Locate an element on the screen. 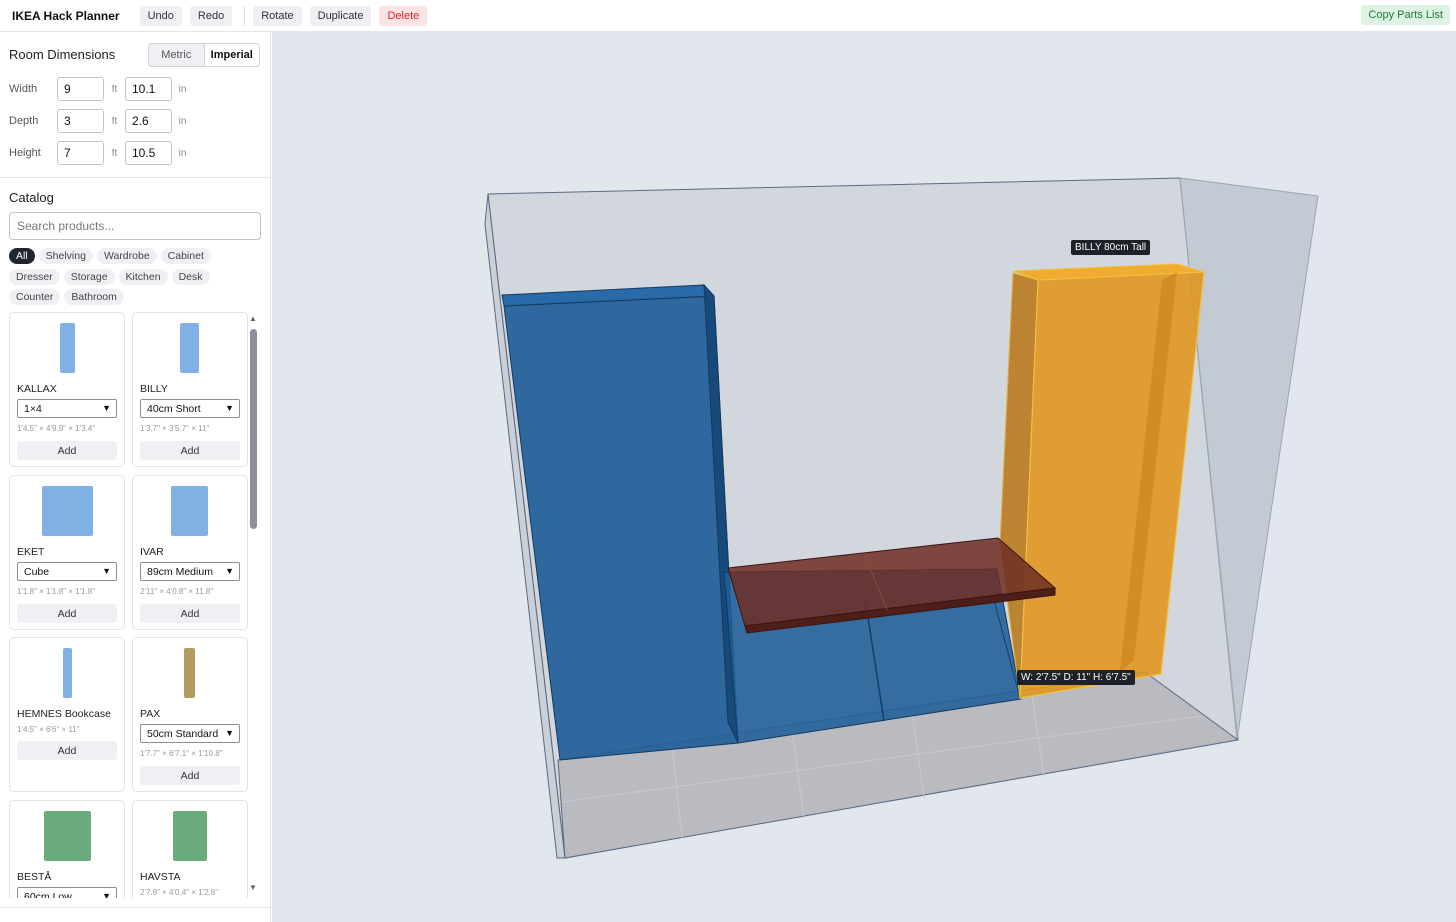  product-dimensions: 2'11" × 4'0.8" × 11.8" is located at coordinates (177, 591).